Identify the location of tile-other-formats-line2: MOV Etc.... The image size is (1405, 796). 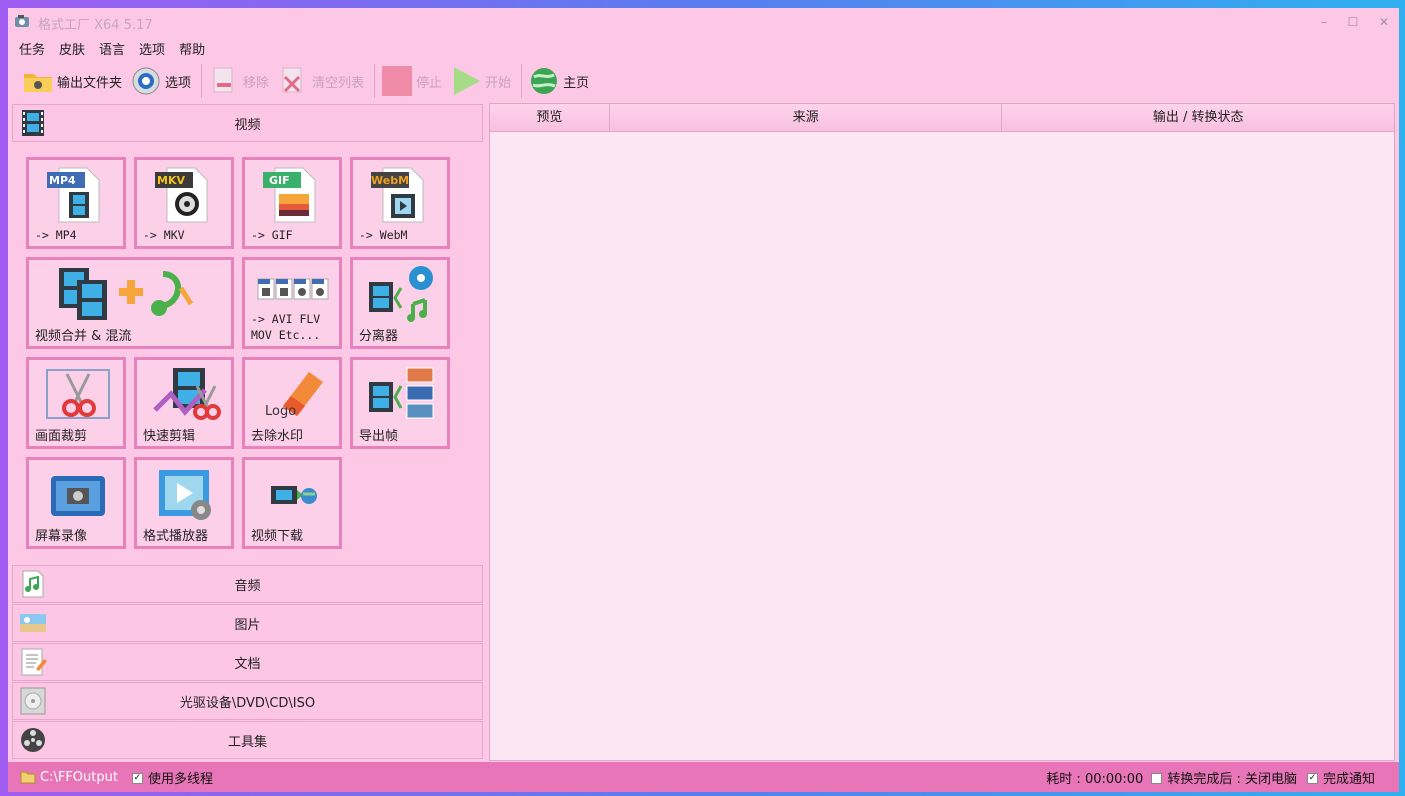
(286, 335).